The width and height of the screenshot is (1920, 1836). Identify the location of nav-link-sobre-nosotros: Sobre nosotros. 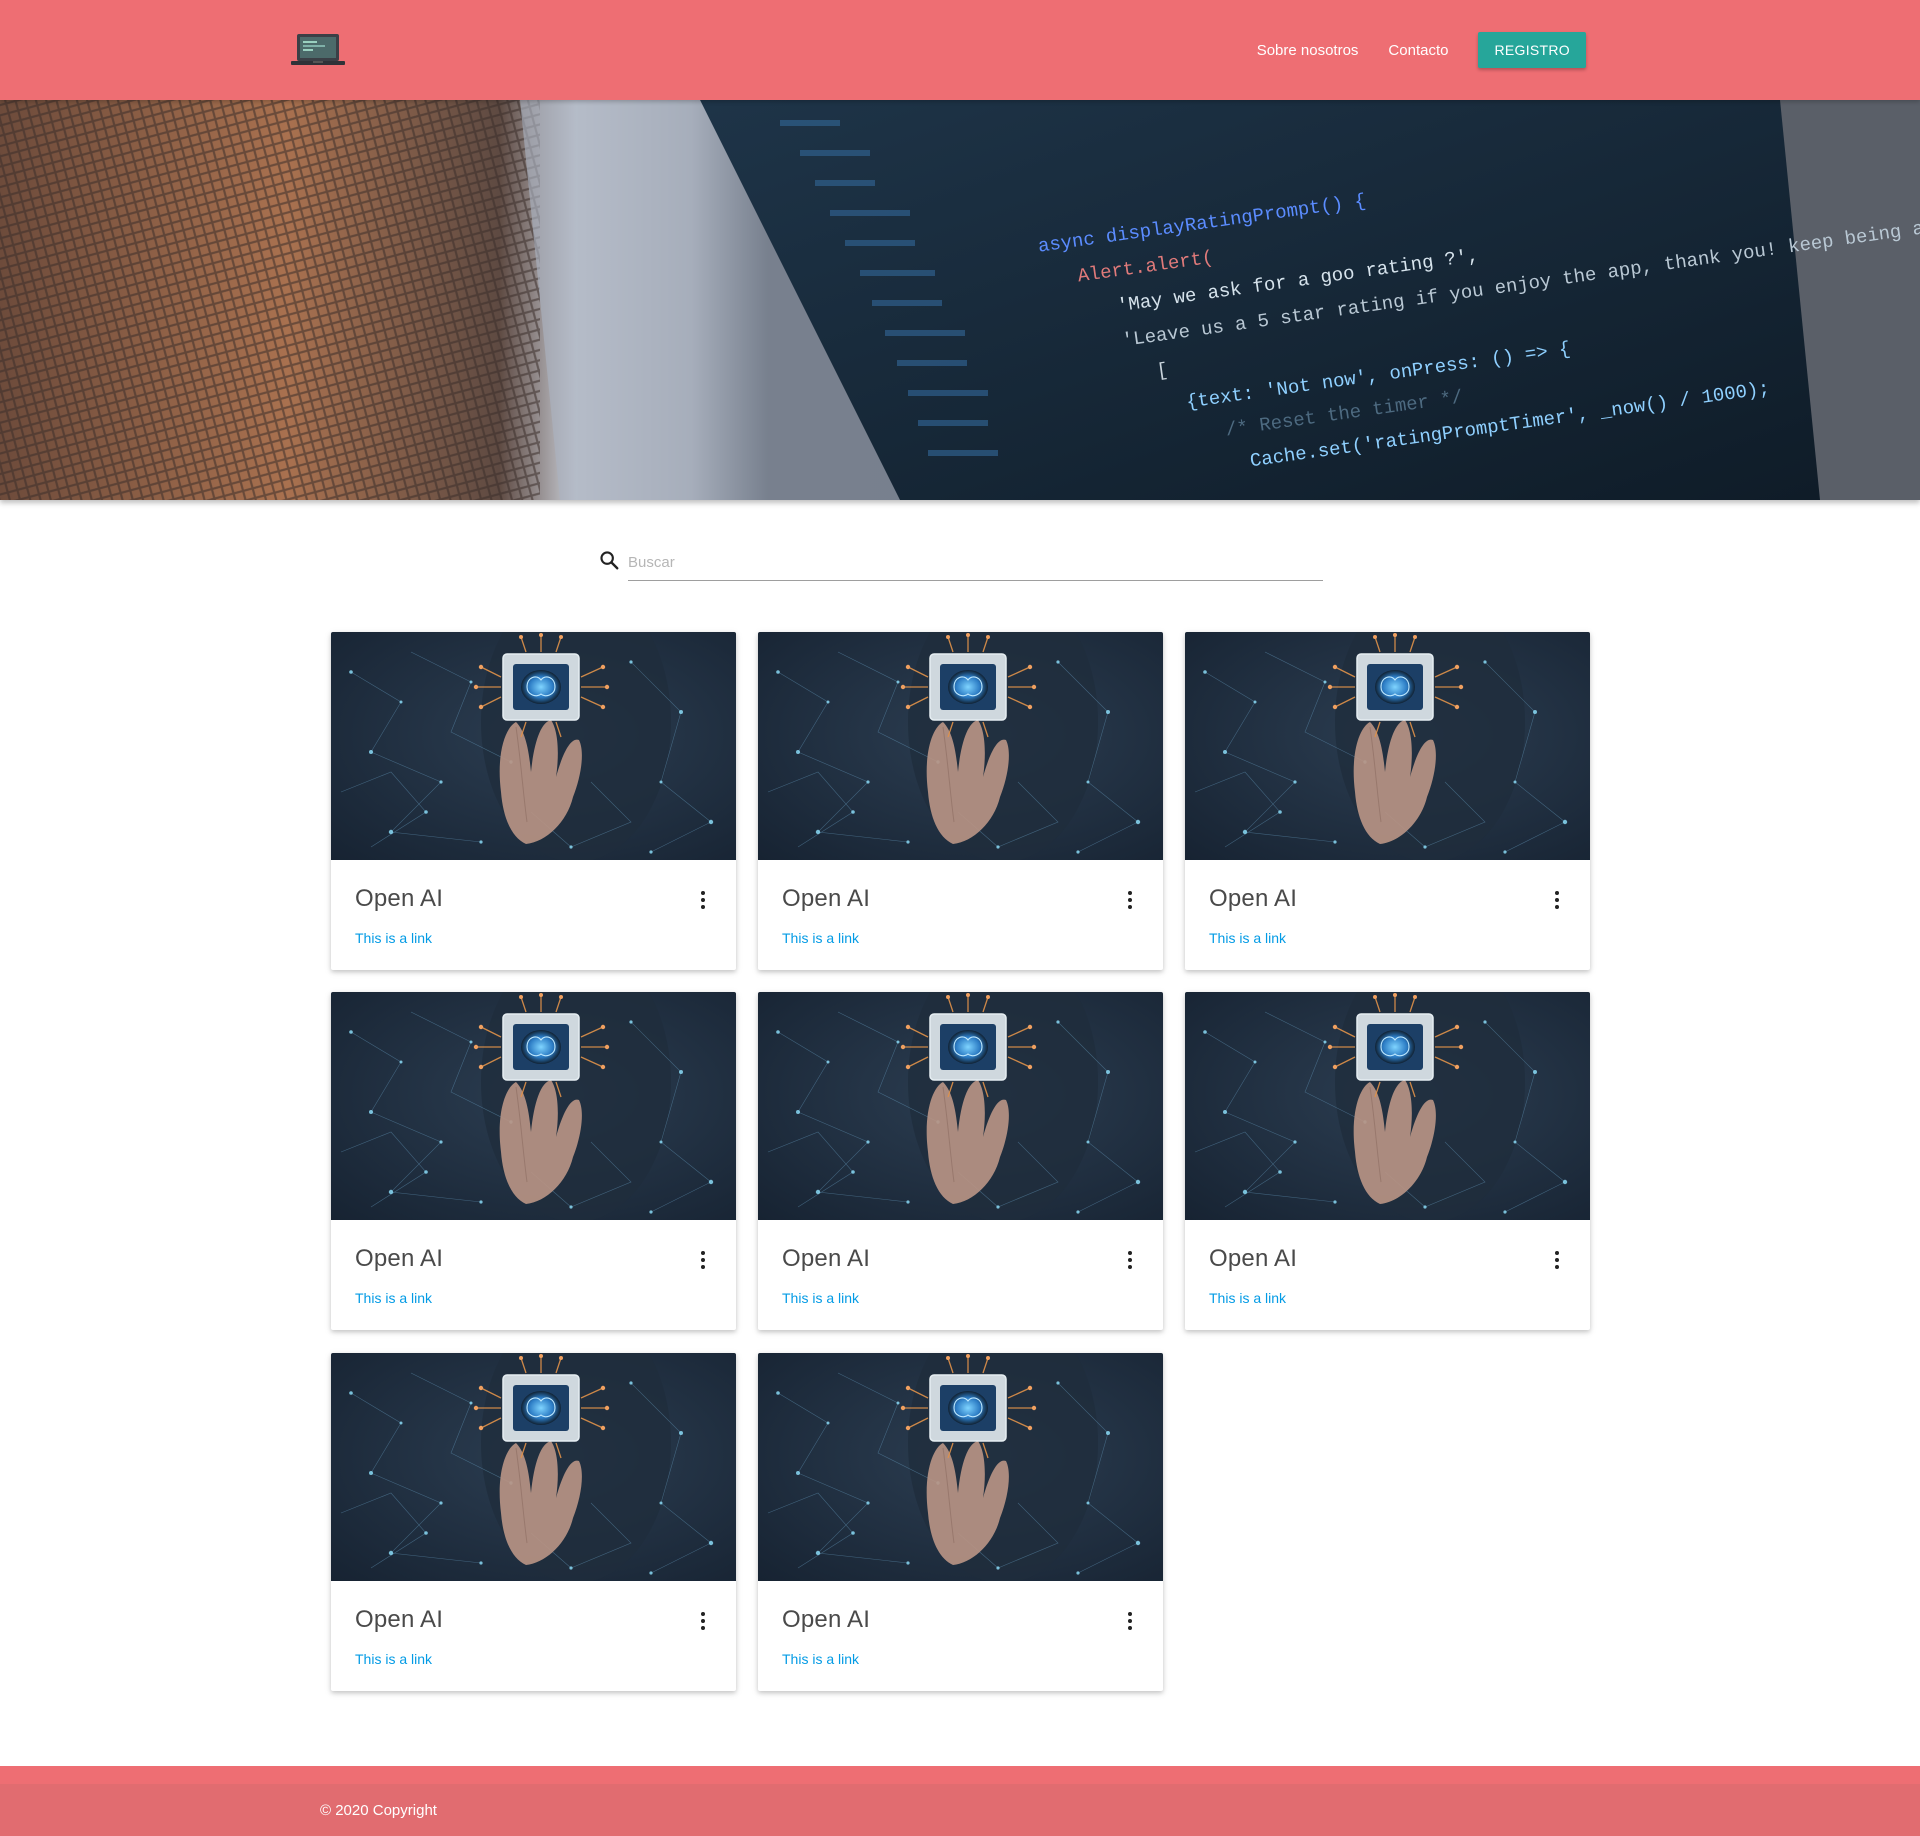
(1308, 50).